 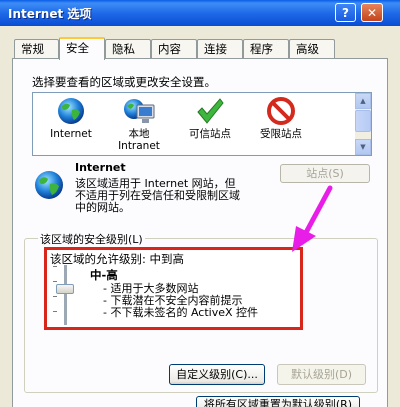 I want to click on zone-desc-line-3: 中的网站。, so click(x=102, y=207).